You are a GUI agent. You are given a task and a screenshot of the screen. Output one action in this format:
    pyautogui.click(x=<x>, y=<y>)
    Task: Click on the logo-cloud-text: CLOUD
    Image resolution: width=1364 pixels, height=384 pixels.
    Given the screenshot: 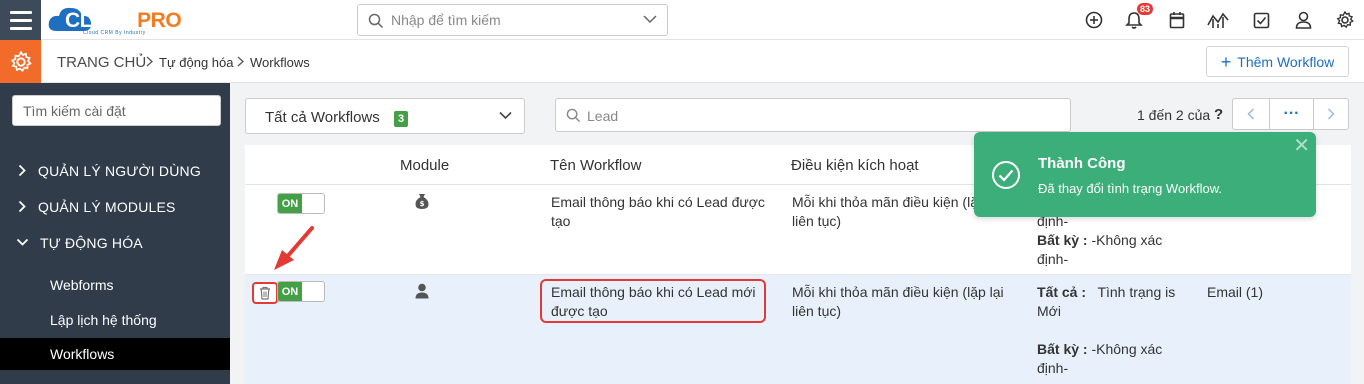 What is the action you would take?
    pyautogui.click(x=101, y=20)
    